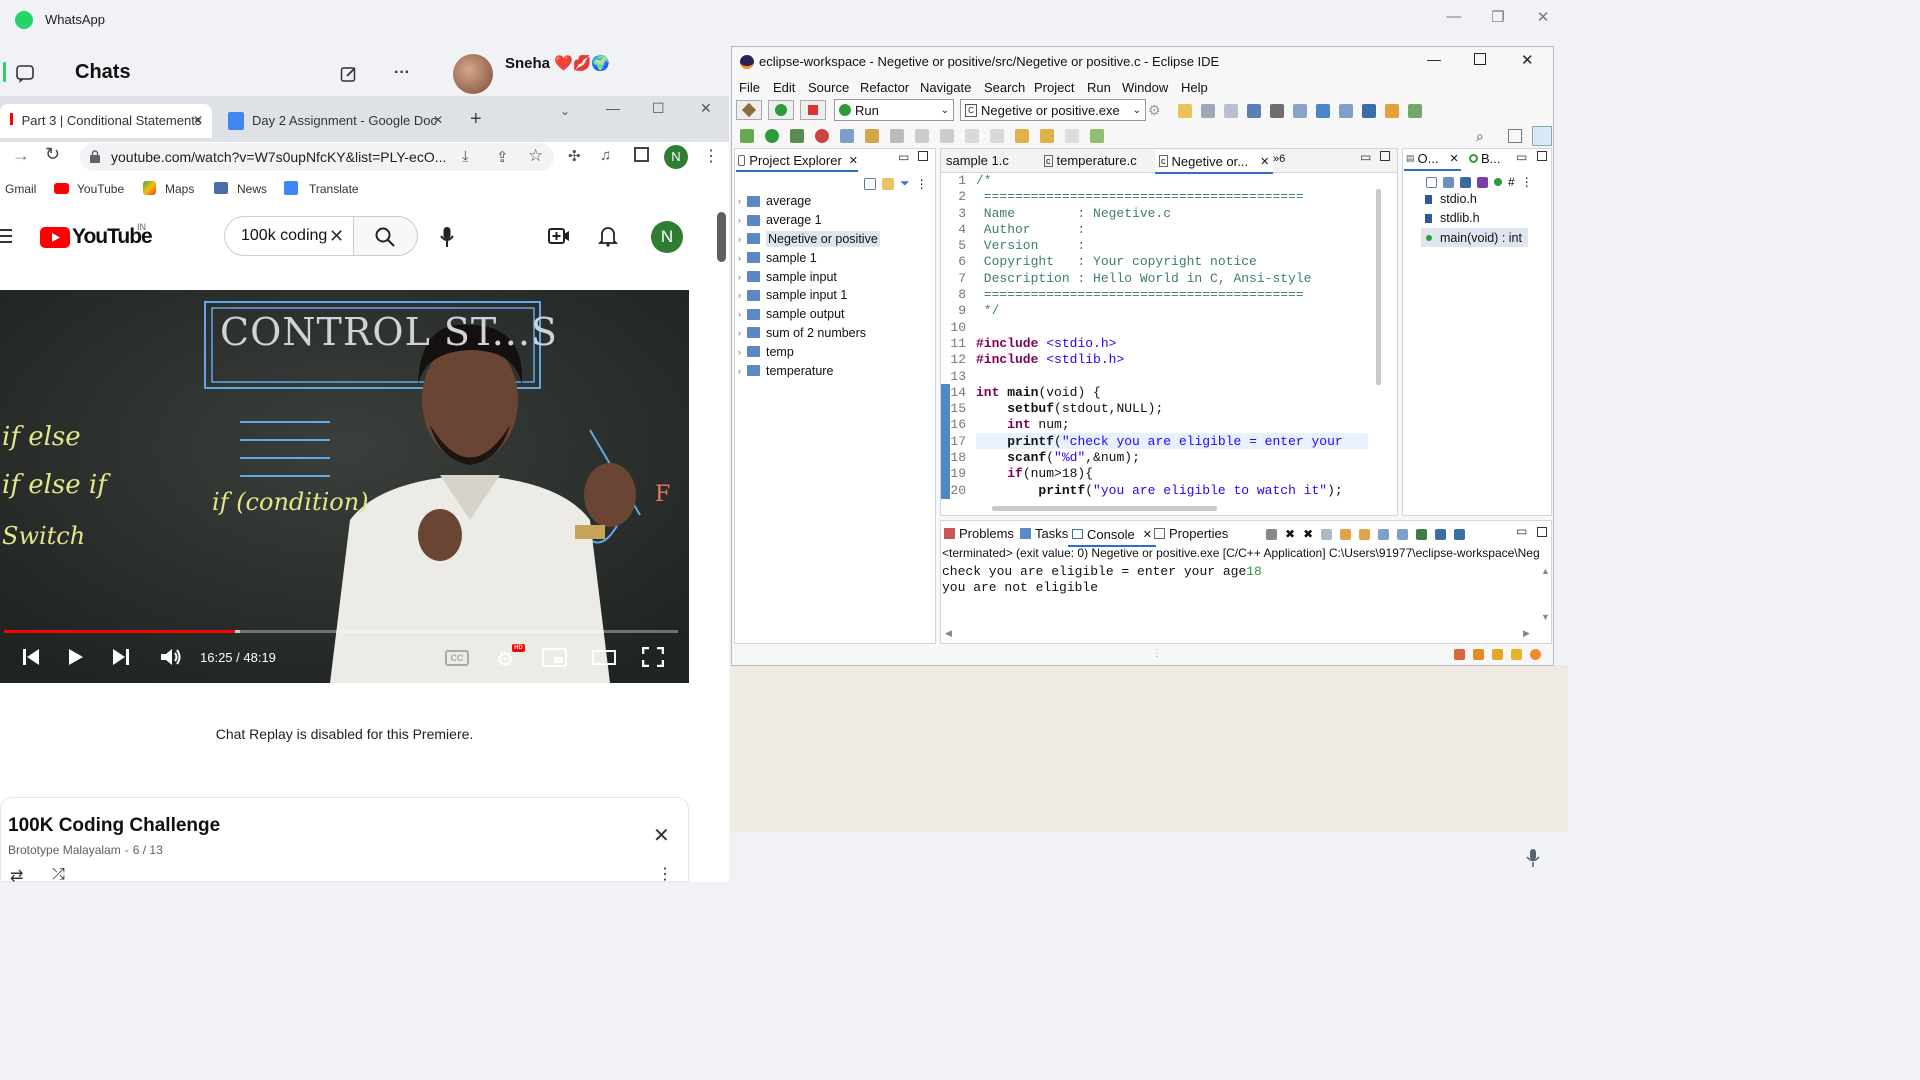 The image size is (1920, 1080). What do you see at coordinates (836, 314) in the screenshot?
I see `tree-item: › sample output` at bounding box center [836, 314].